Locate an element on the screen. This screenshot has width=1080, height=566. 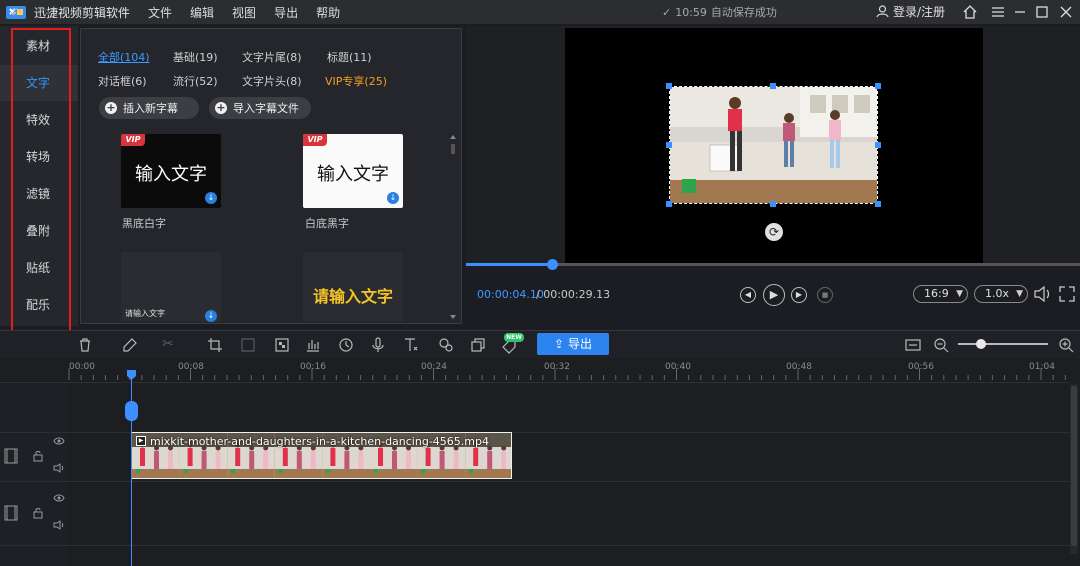
library-scrollbar is located at coordinates (453, 227).